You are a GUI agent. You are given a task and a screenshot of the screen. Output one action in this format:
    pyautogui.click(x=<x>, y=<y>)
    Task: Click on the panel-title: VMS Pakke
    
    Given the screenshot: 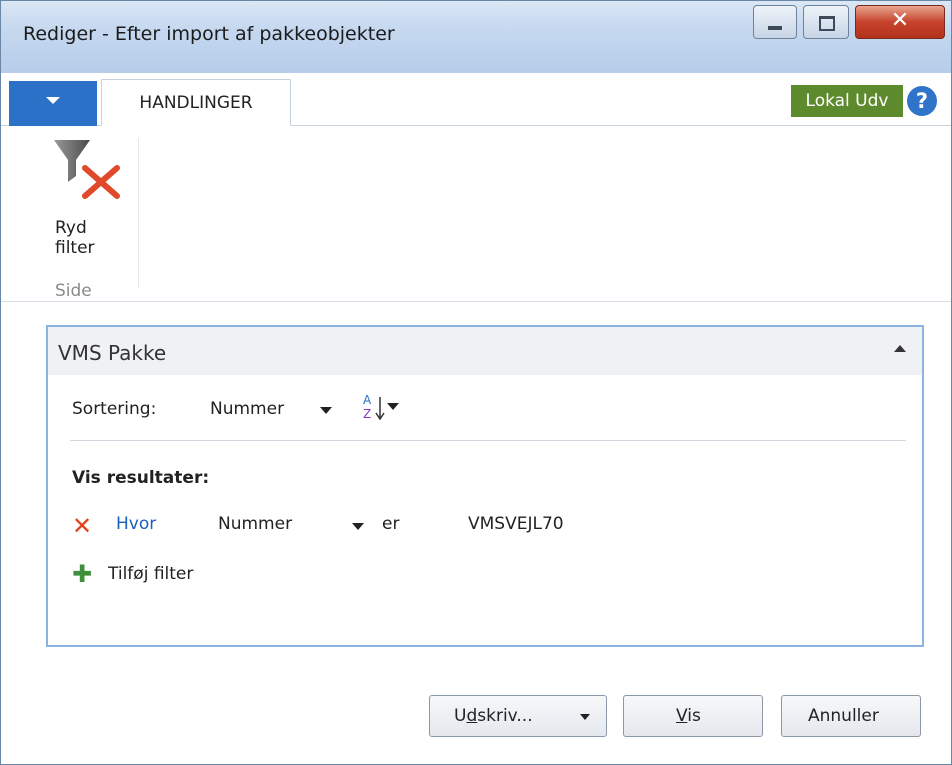 What is the action you would take?
    pyautogui.click(x=112, y=353)
    